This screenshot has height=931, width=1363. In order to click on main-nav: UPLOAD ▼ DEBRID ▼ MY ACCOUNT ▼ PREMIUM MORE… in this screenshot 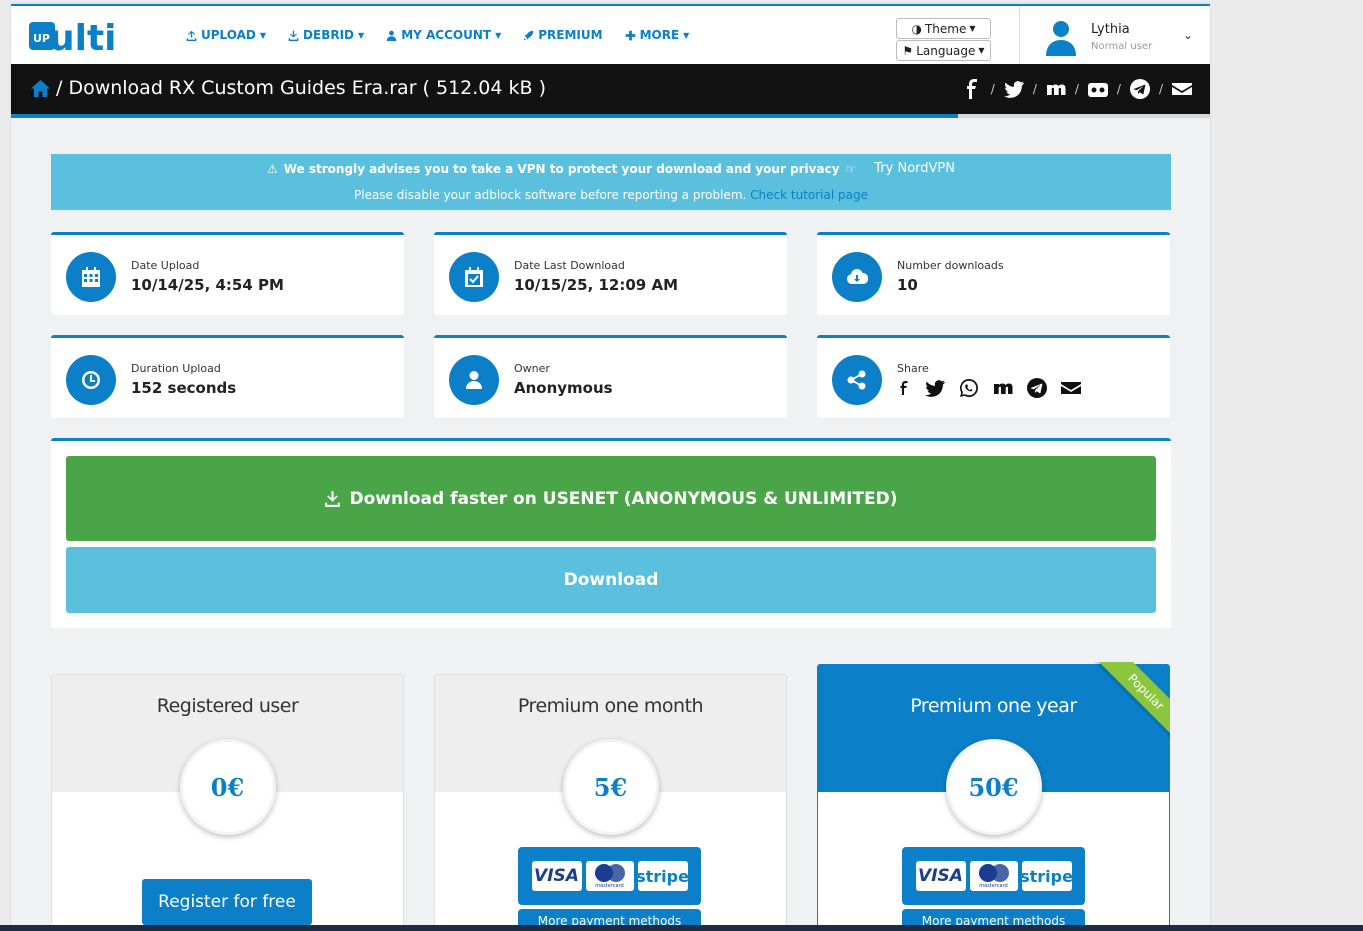, I will do `click(437, 35)`.